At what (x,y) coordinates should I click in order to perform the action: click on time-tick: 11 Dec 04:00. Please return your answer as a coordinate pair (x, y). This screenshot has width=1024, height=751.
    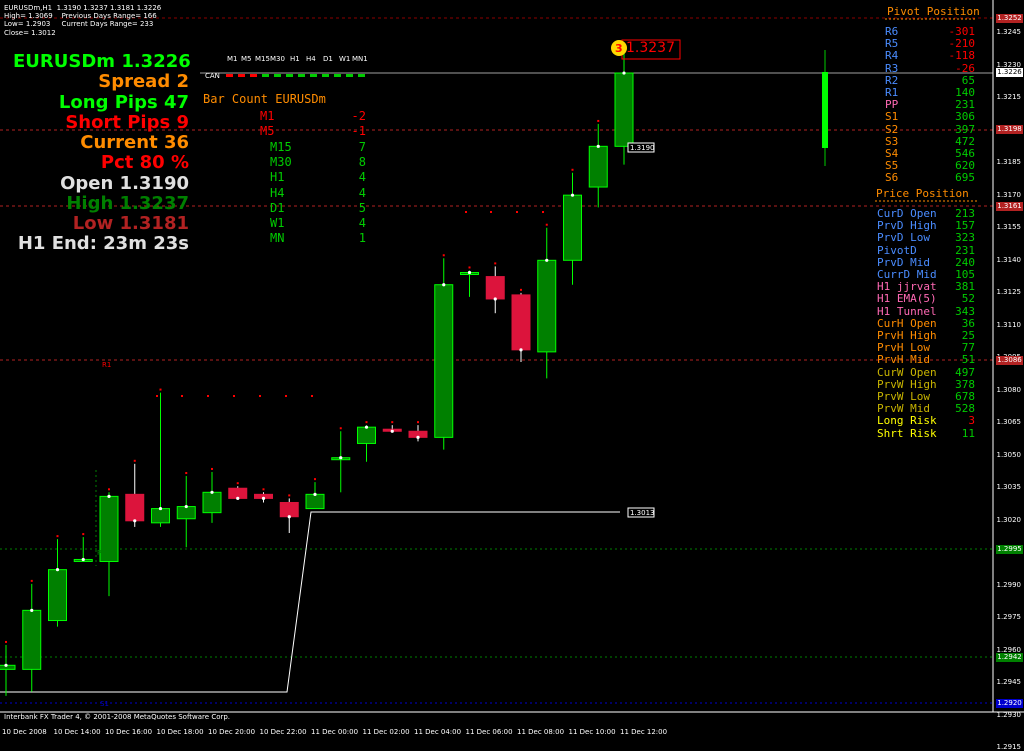
    Looking at the image, I should click on (438, 732).